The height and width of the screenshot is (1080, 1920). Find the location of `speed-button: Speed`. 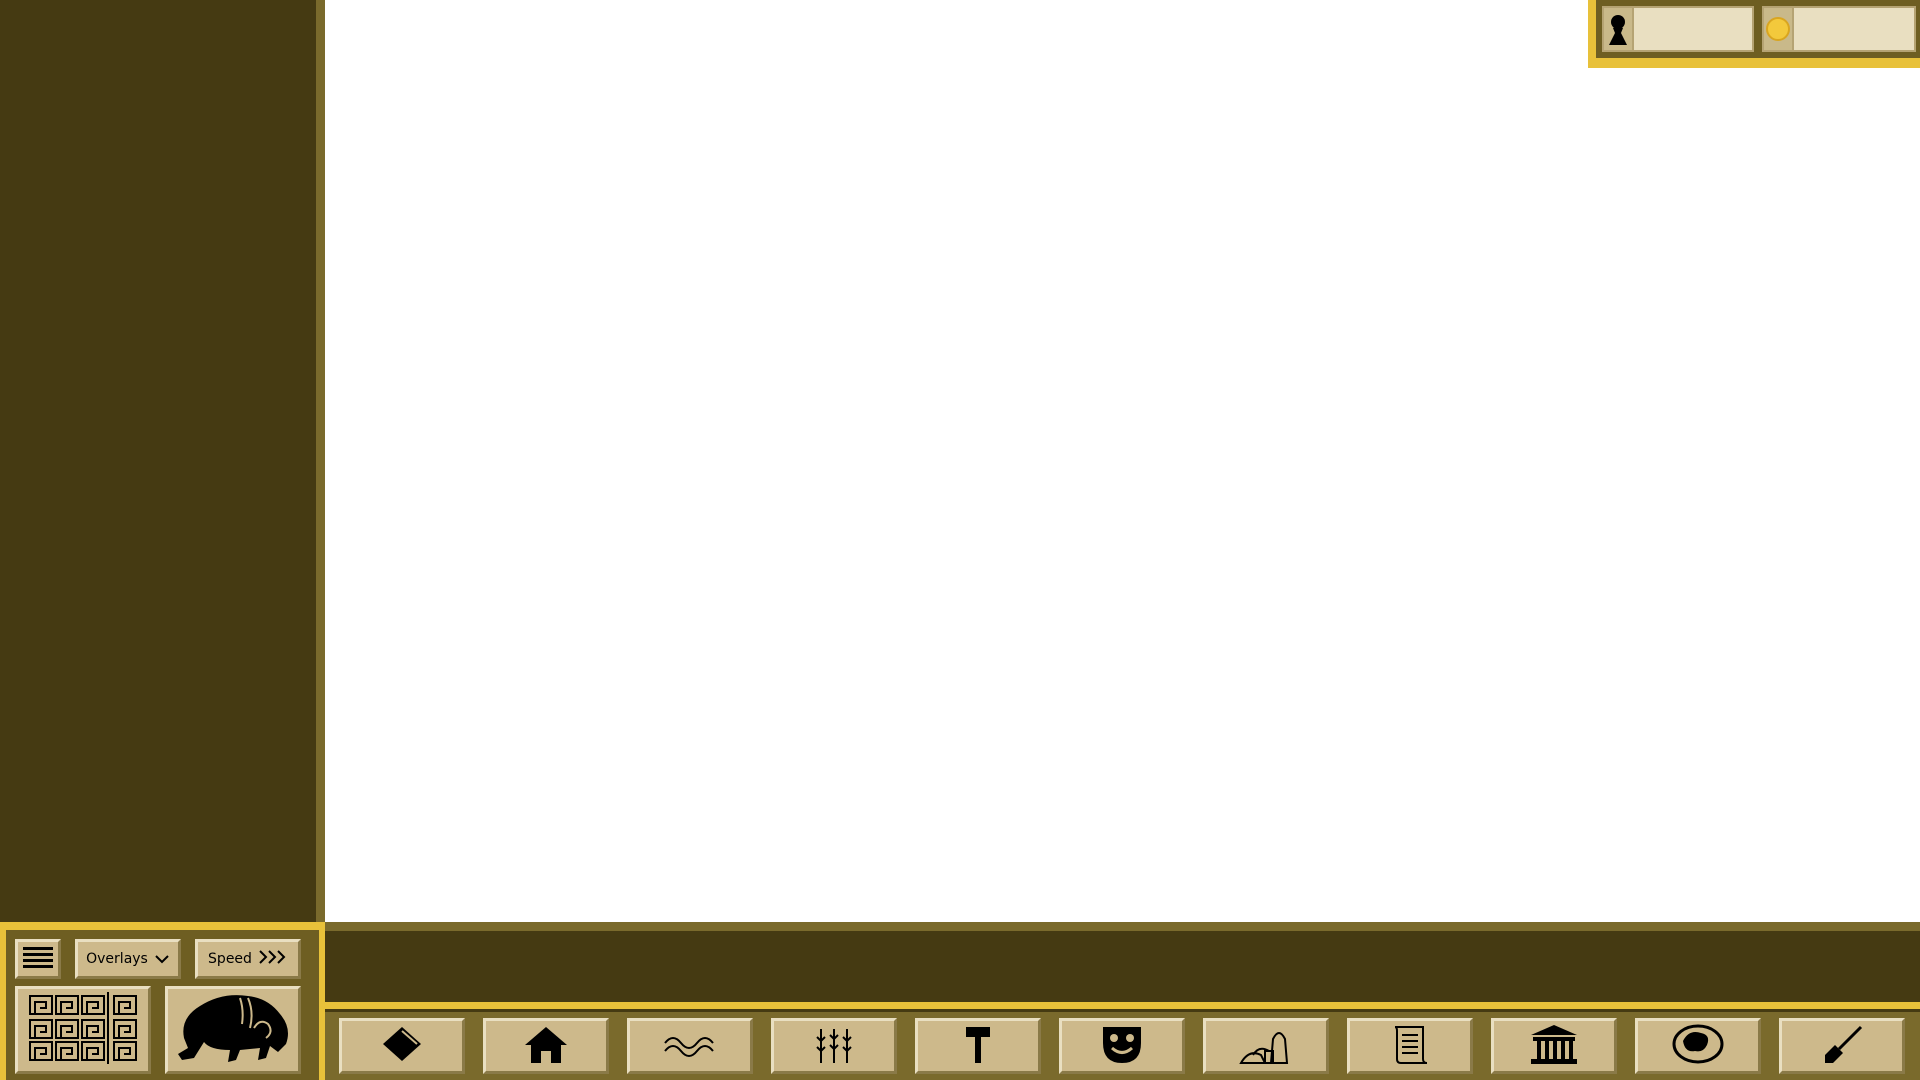

speed-button: Speed is located at coordinates (248, 959).